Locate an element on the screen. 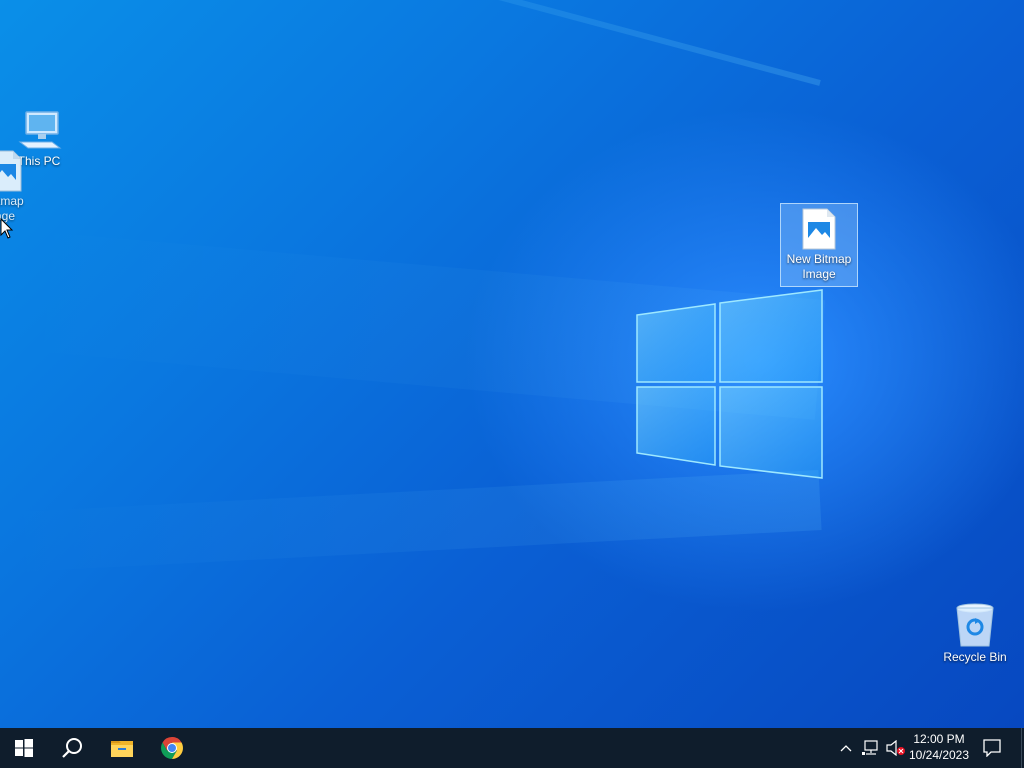 This screenshot has height=768, width=1024. recycle-bin-icon is located at coordinates (975, 625).